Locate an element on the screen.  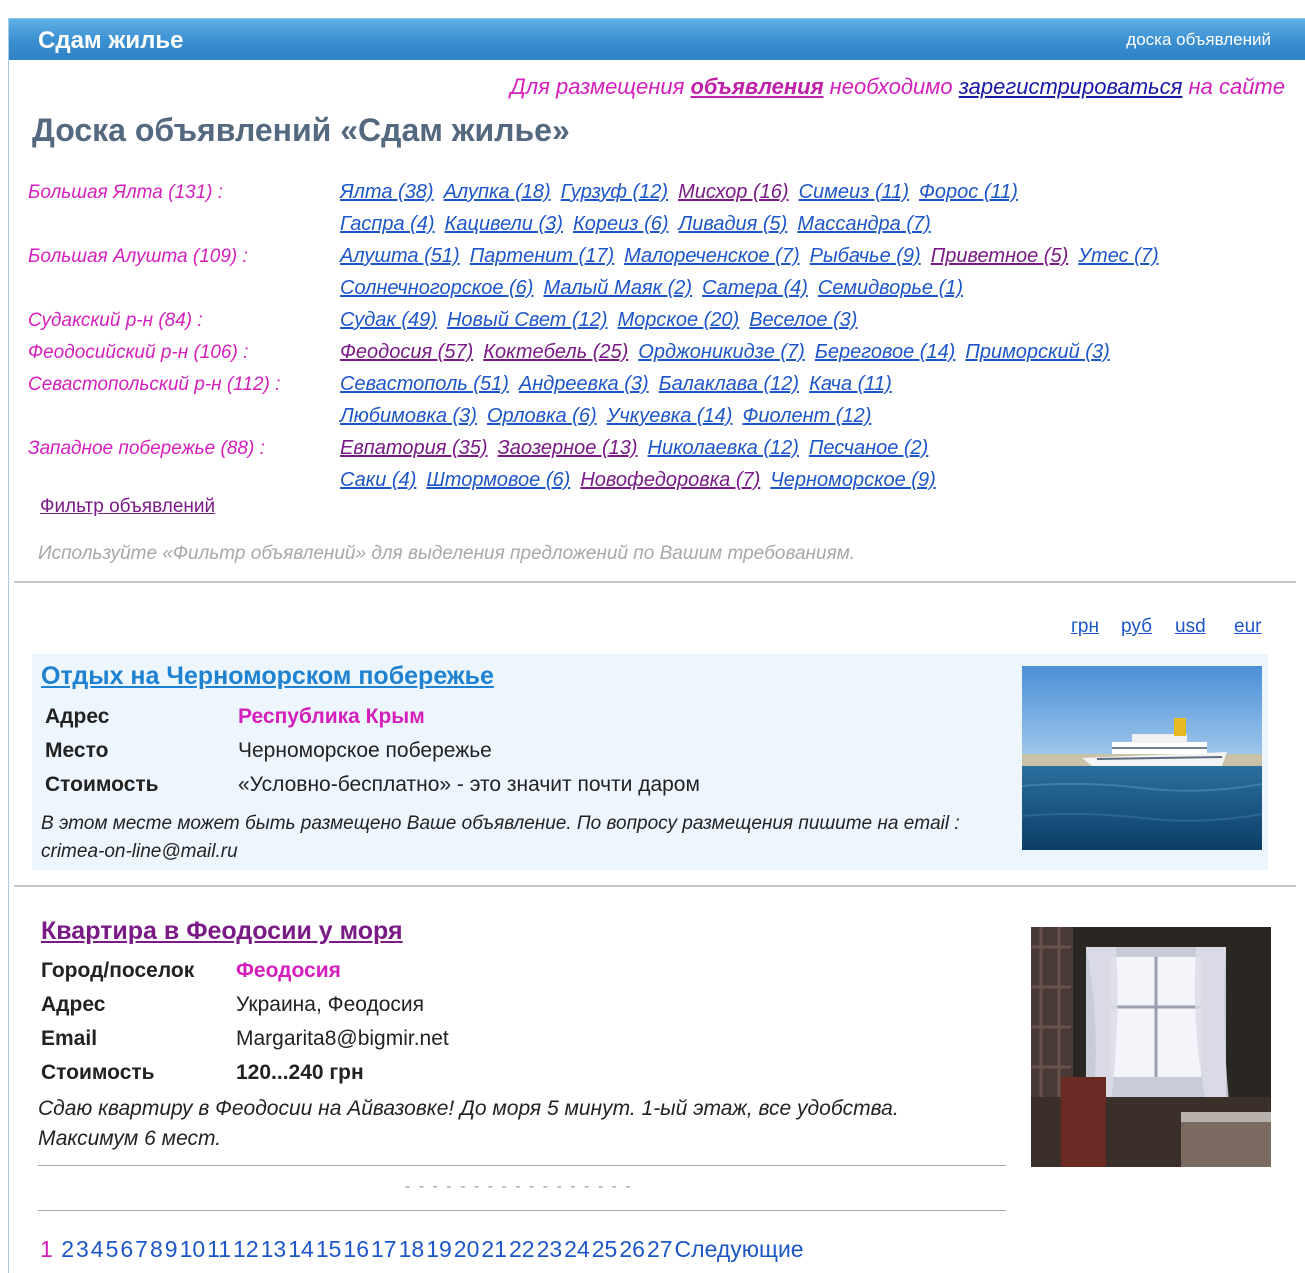
town-link: Фиолент (12) is located at coordinates (806, 416).